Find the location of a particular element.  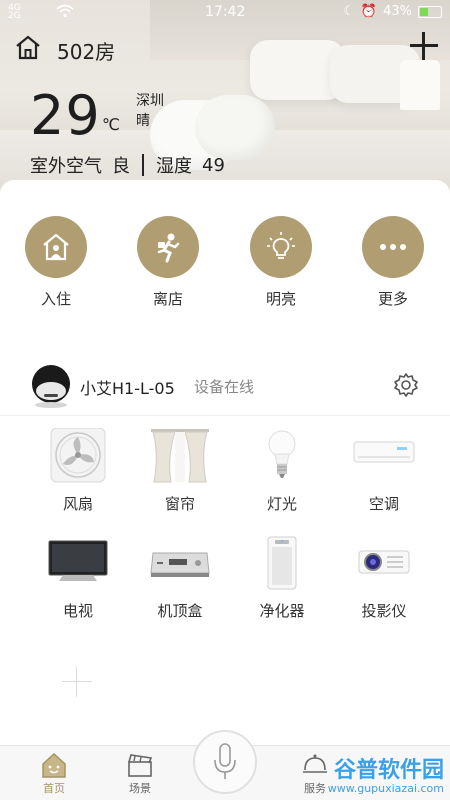

air-quality-row: 室外空气 良 湿度 49 is located at coordinates (127, 165).